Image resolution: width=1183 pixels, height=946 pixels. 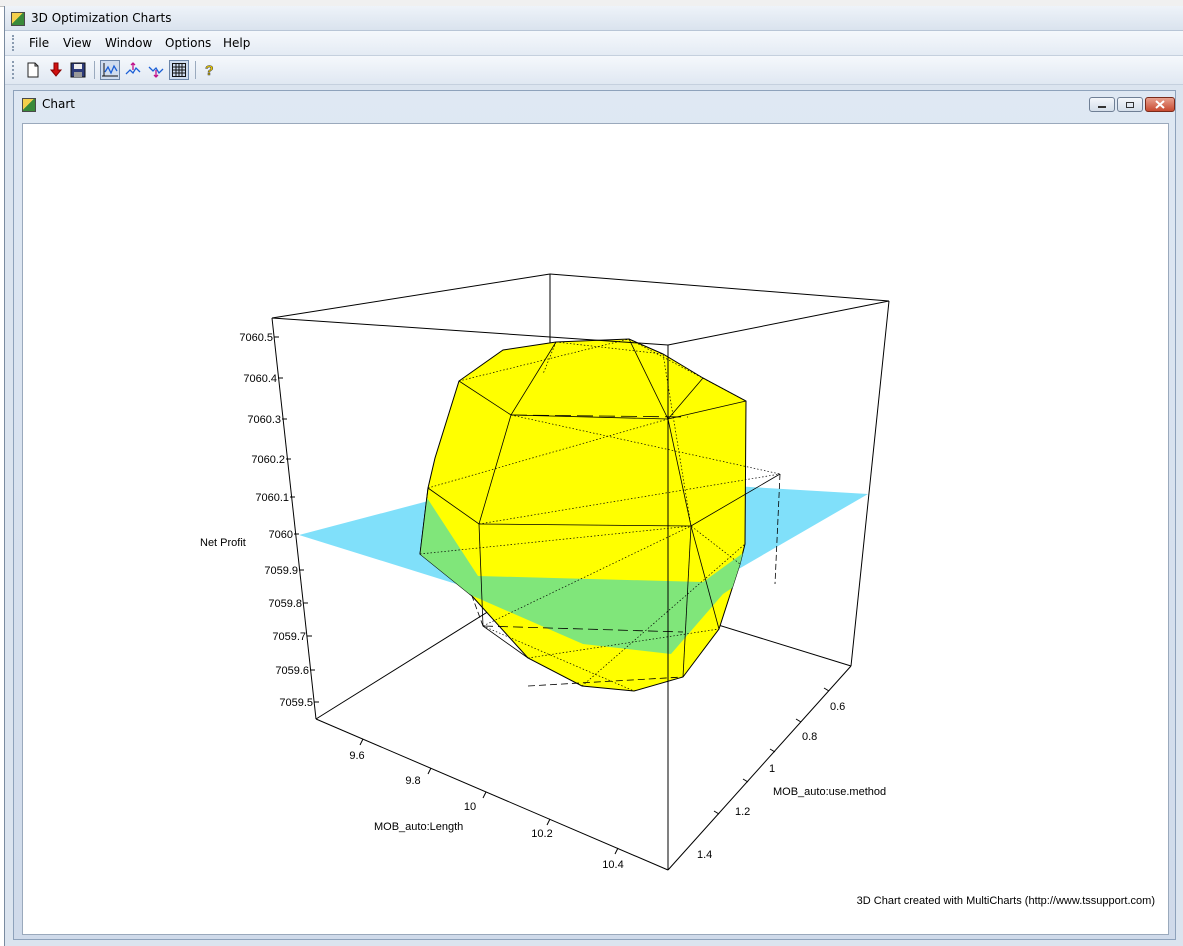 I want to click on y-tick-label: 1.2, so click(x=742, y=812).